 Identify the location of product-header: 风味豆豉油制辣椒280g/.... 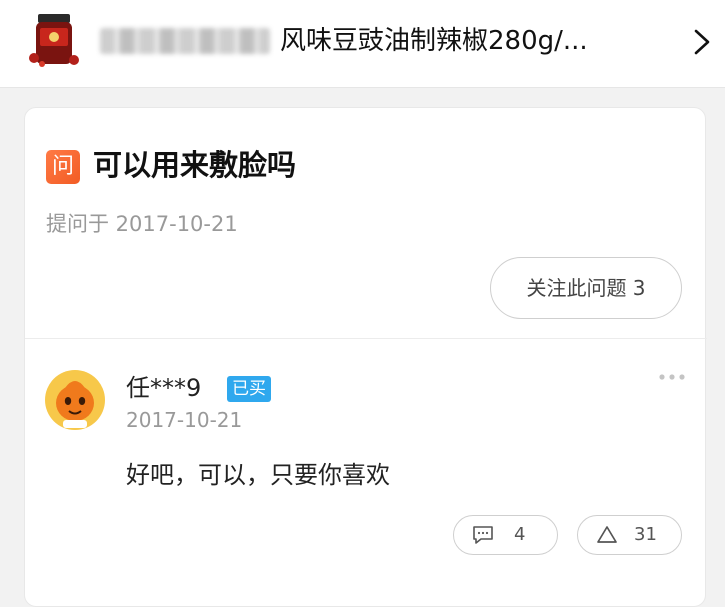
(362, 44).